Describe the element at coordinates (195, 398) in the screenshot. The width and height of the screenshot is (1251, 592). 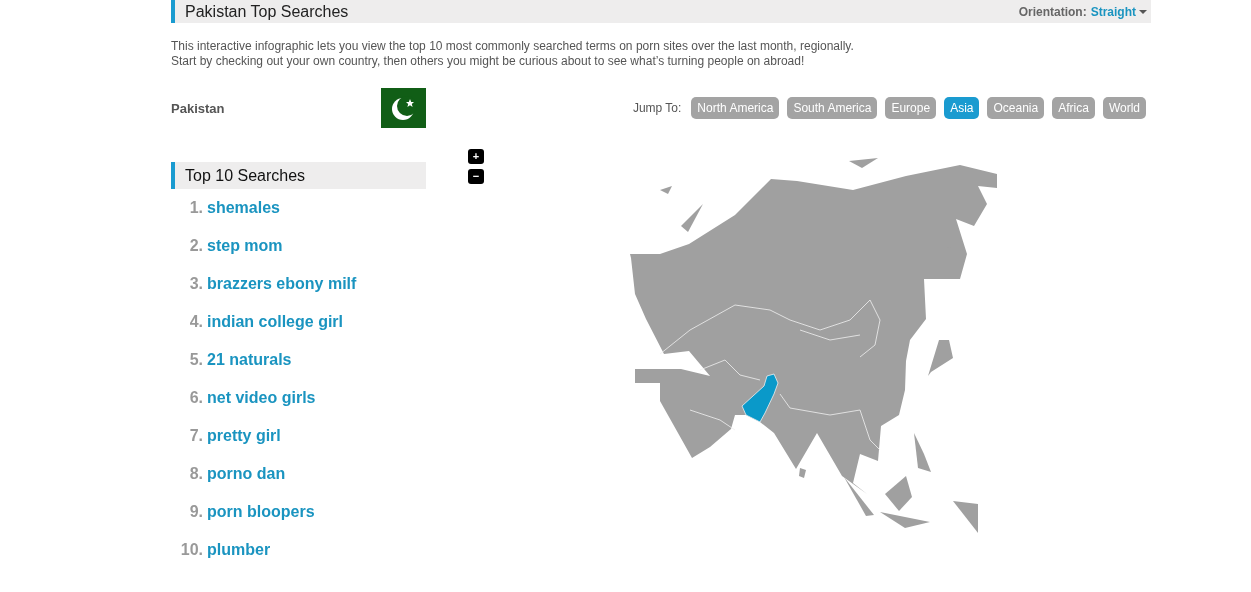
I see `rank-number: 6.` at that location.